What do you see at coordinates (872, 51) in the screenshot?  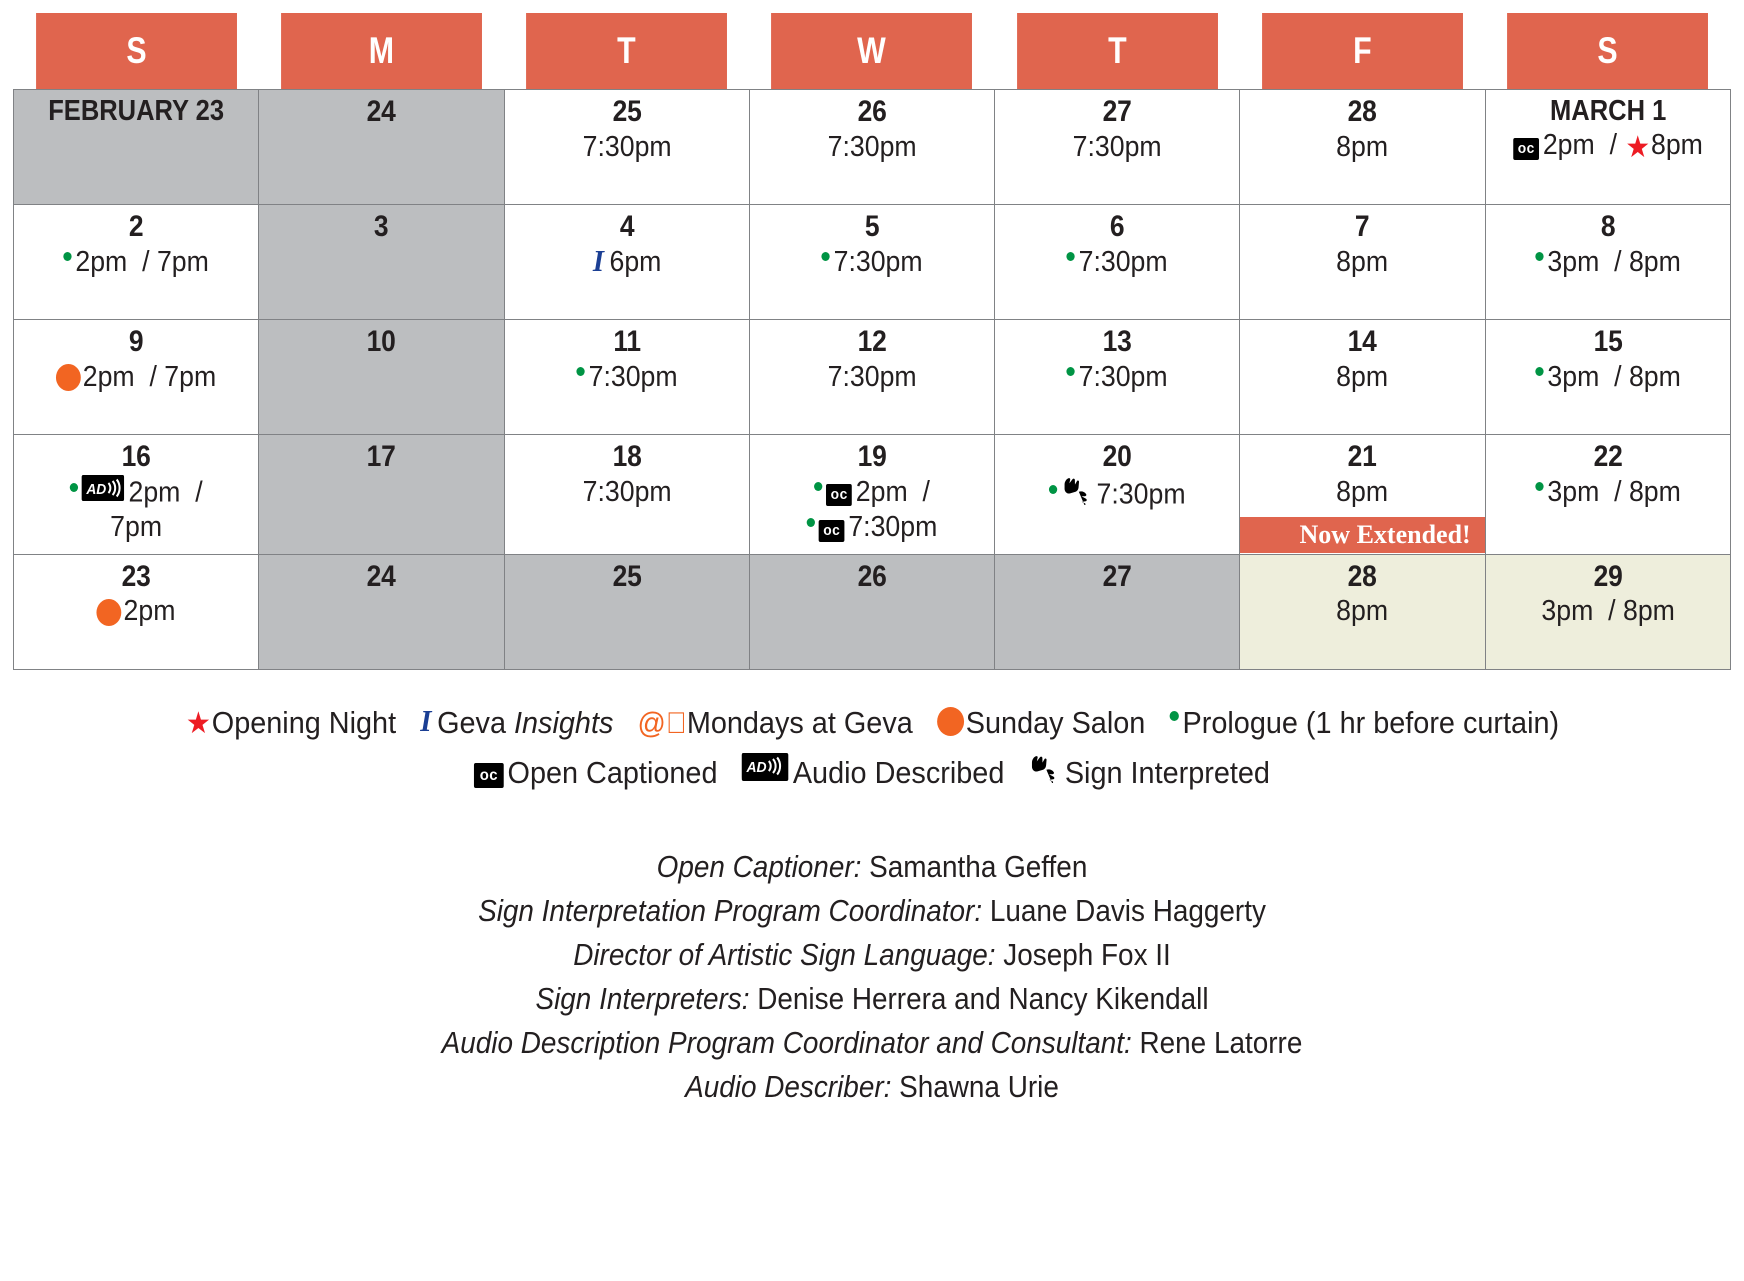 I see `calendar-weekday-header-row: SMTWTFS` at bounding box center [872, 51].